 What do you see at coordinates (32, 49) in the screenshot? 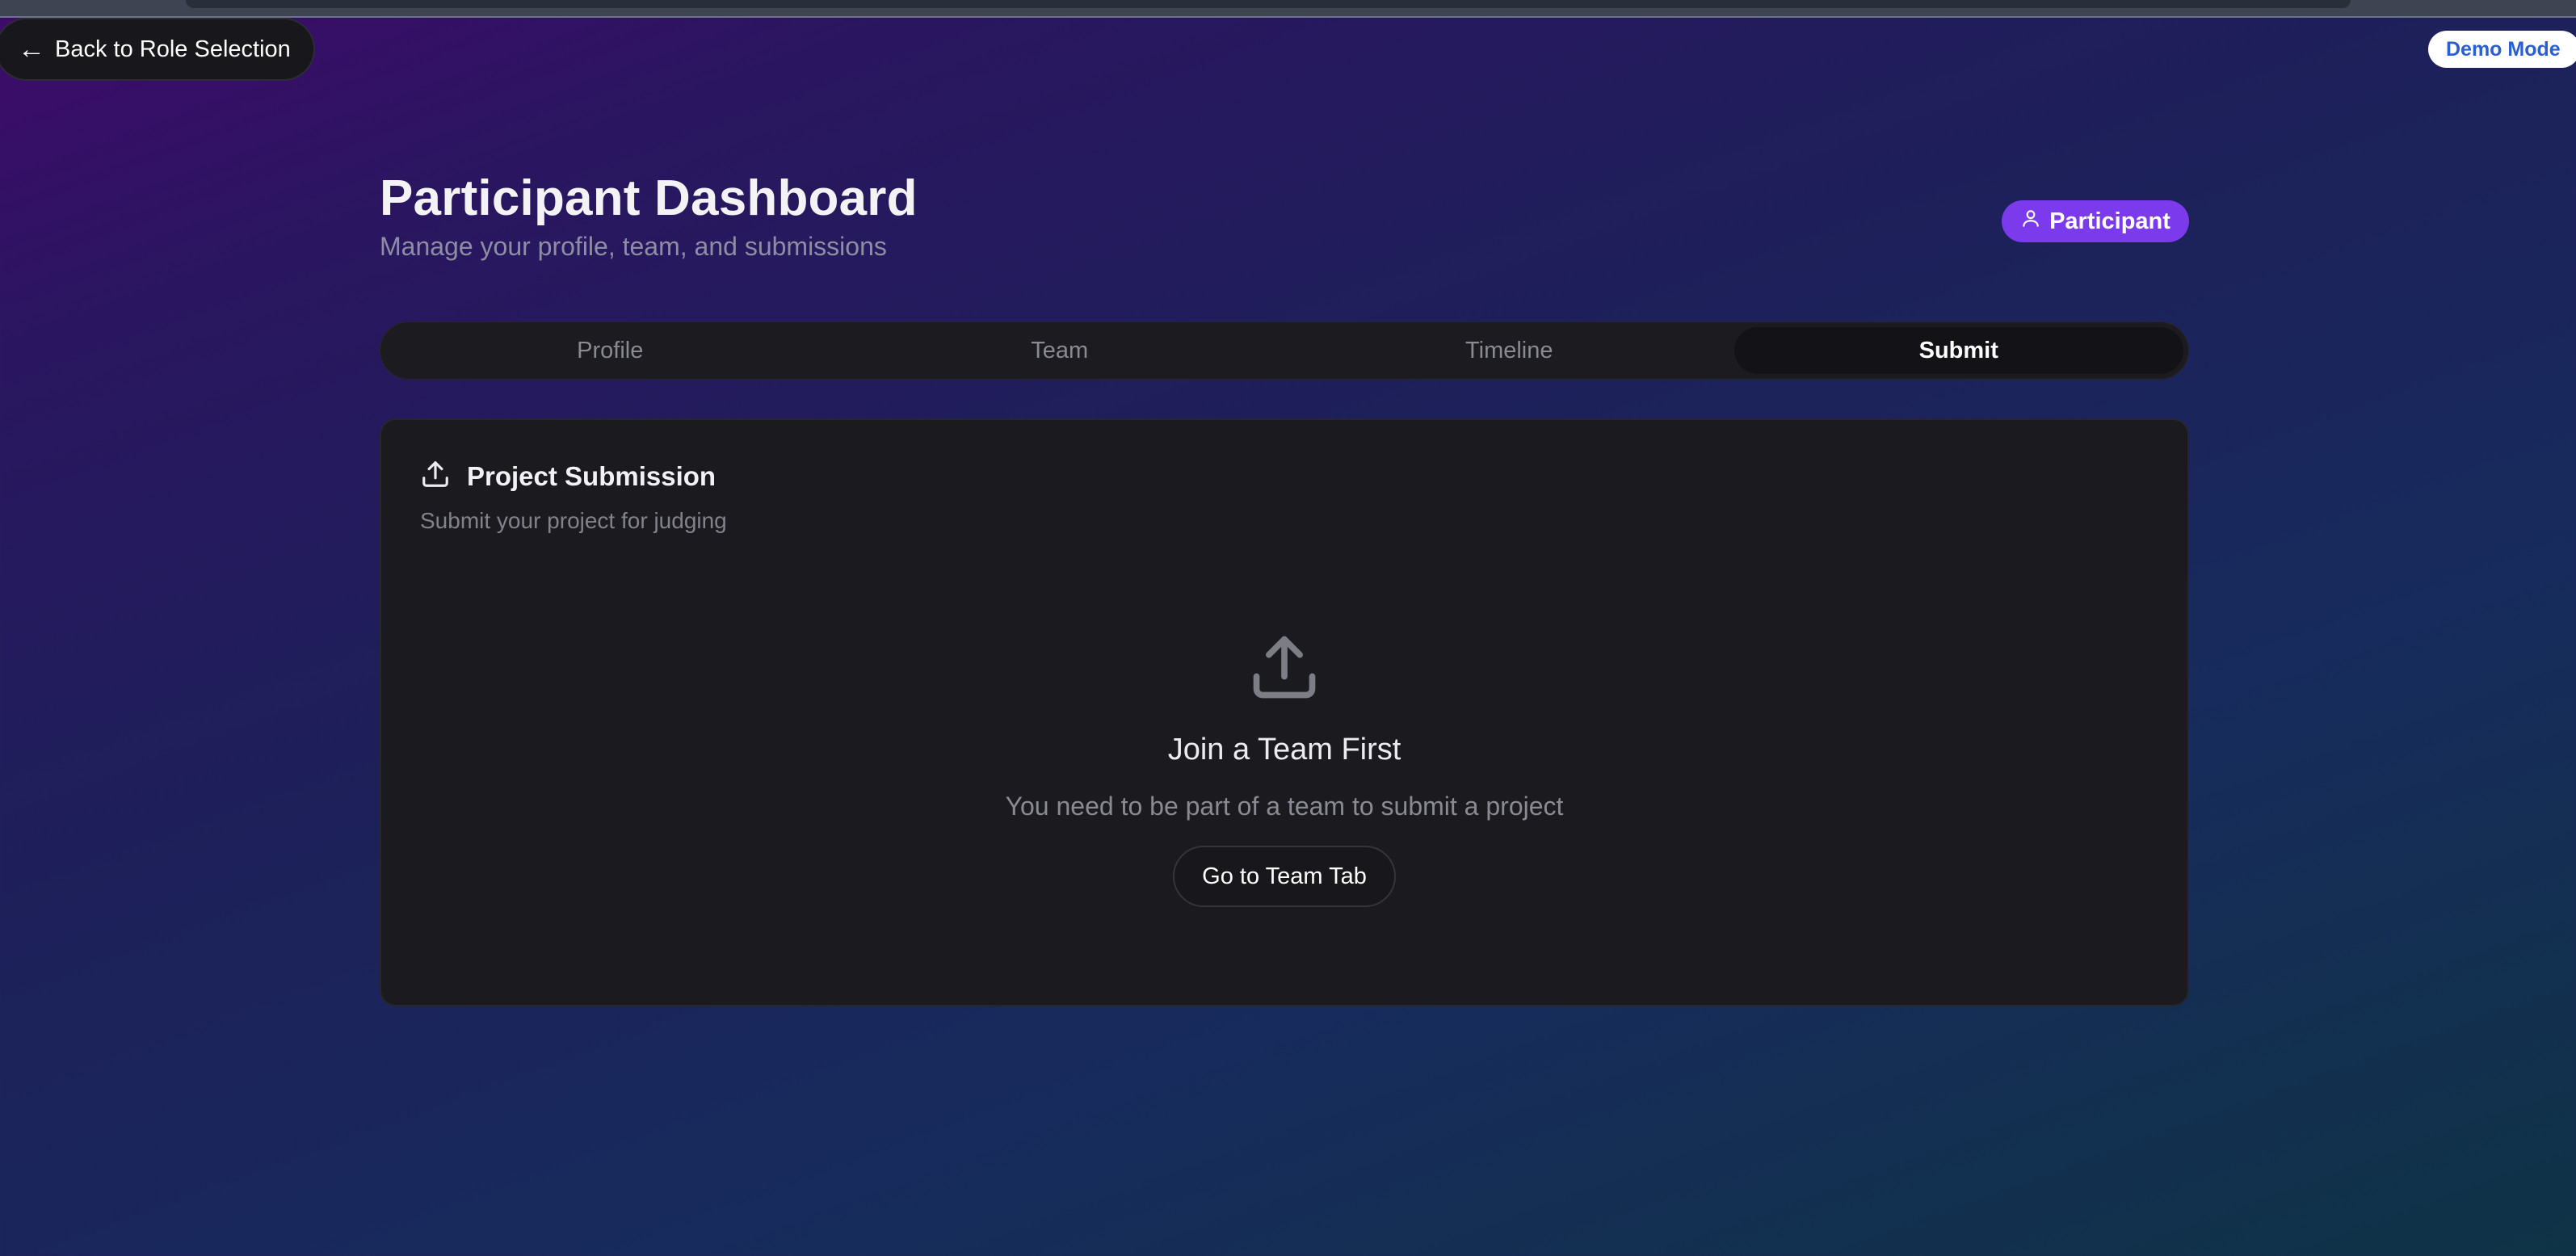
I see `arrow-left-icon: ←` at bounding box center [32, 49].